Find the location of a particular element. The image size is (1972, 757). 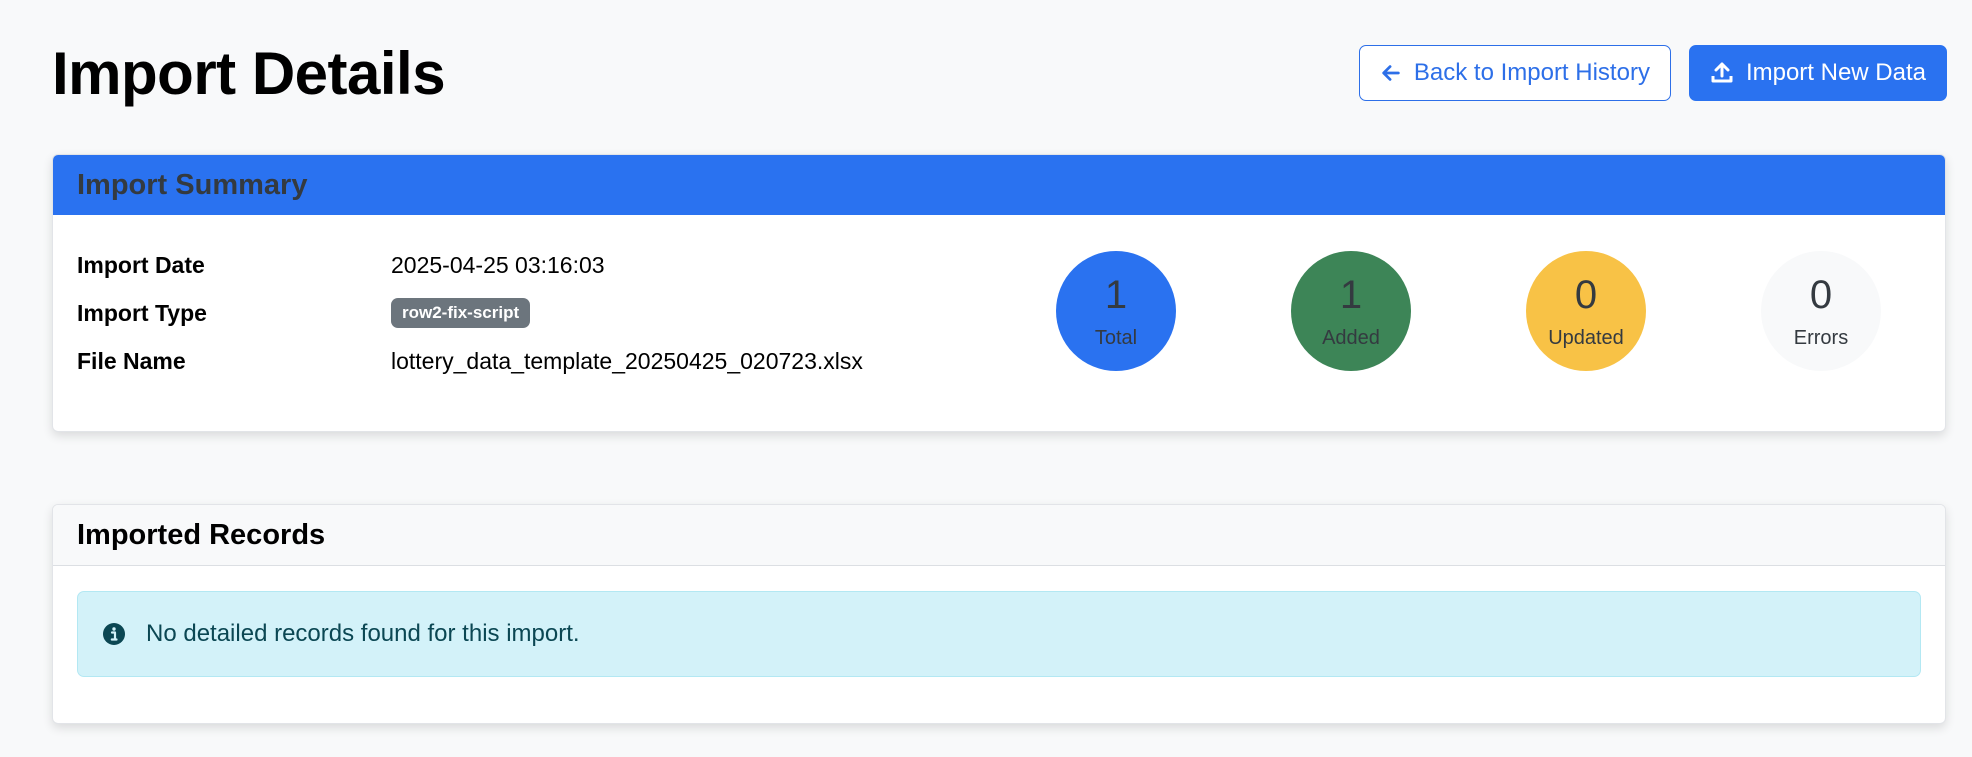

import-new-data-button: Import New Data is located at coordinates (1817, 73).